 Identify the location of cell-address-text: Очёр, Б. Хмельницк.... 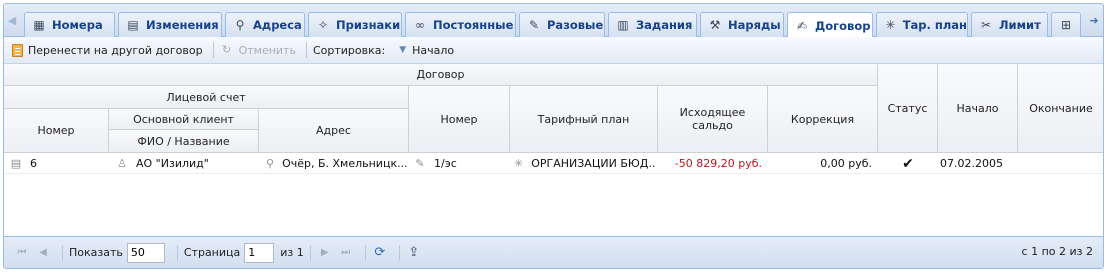
(344, 163).